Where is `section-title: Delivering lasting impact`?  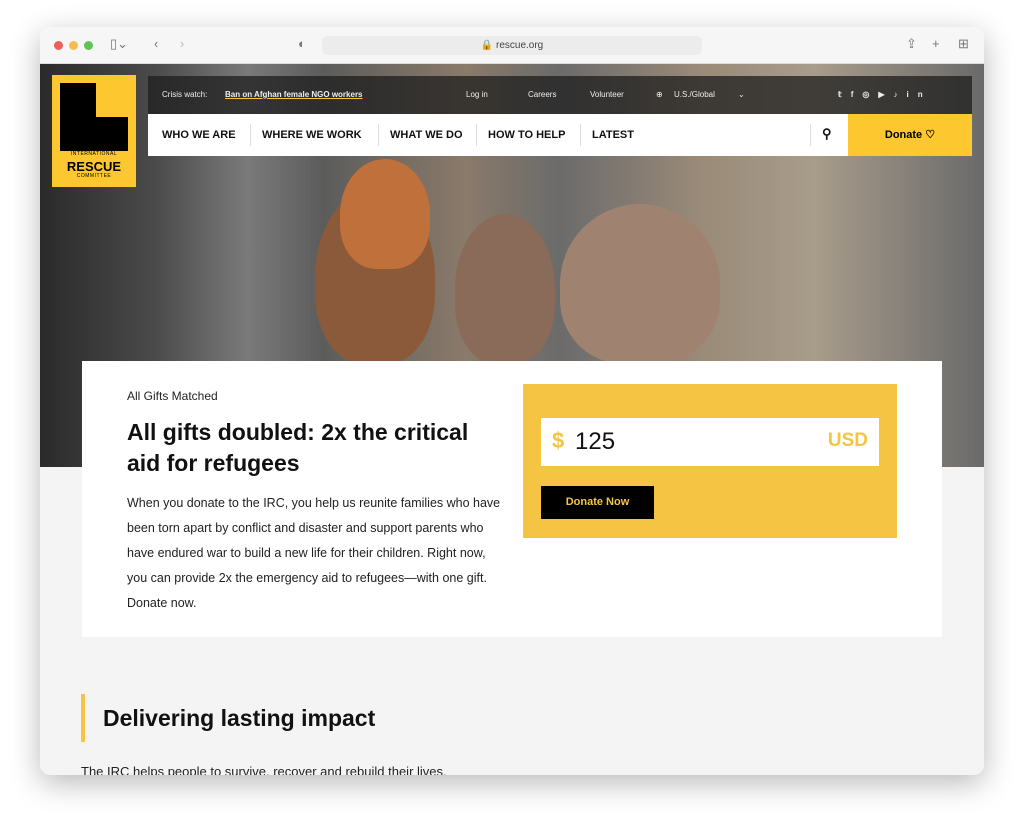
section-title: Delivering lasting impact is located at coordinates (228, 718).